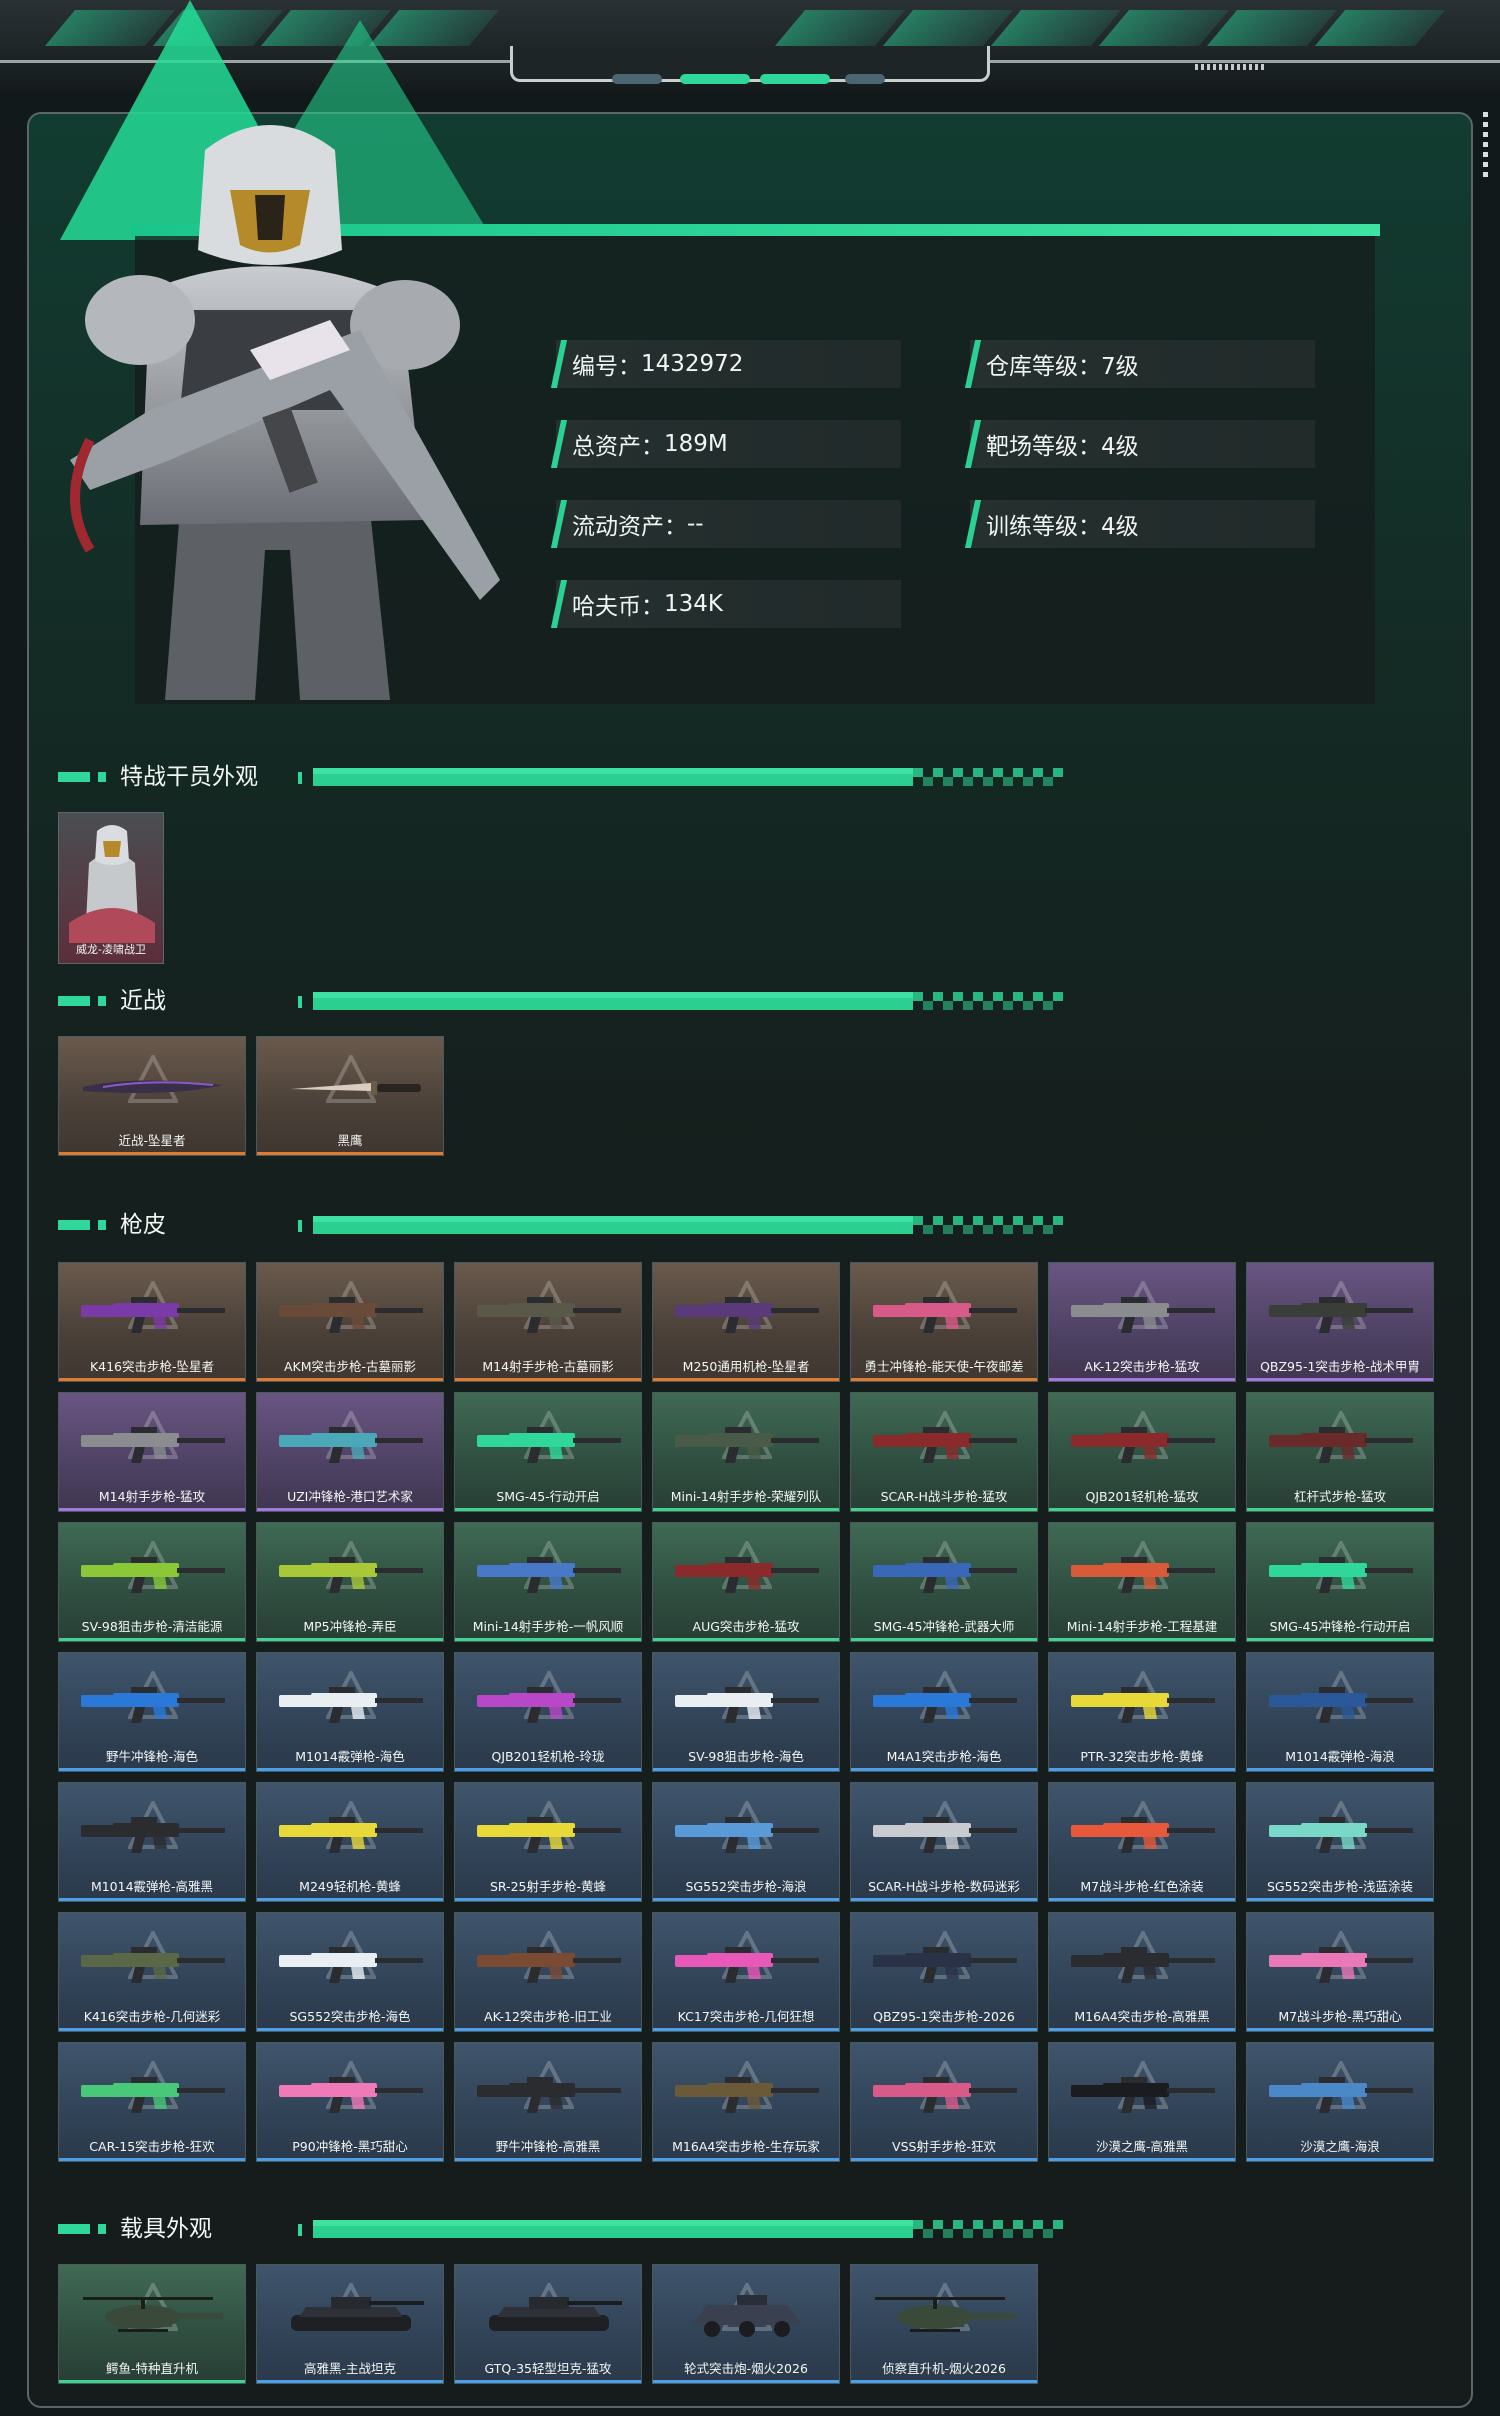 This screenshot has height=2416, width=1500. I want to click on gun-skin-card: PTR-32突击步枪-黄蜂, so click(1142, 1712).